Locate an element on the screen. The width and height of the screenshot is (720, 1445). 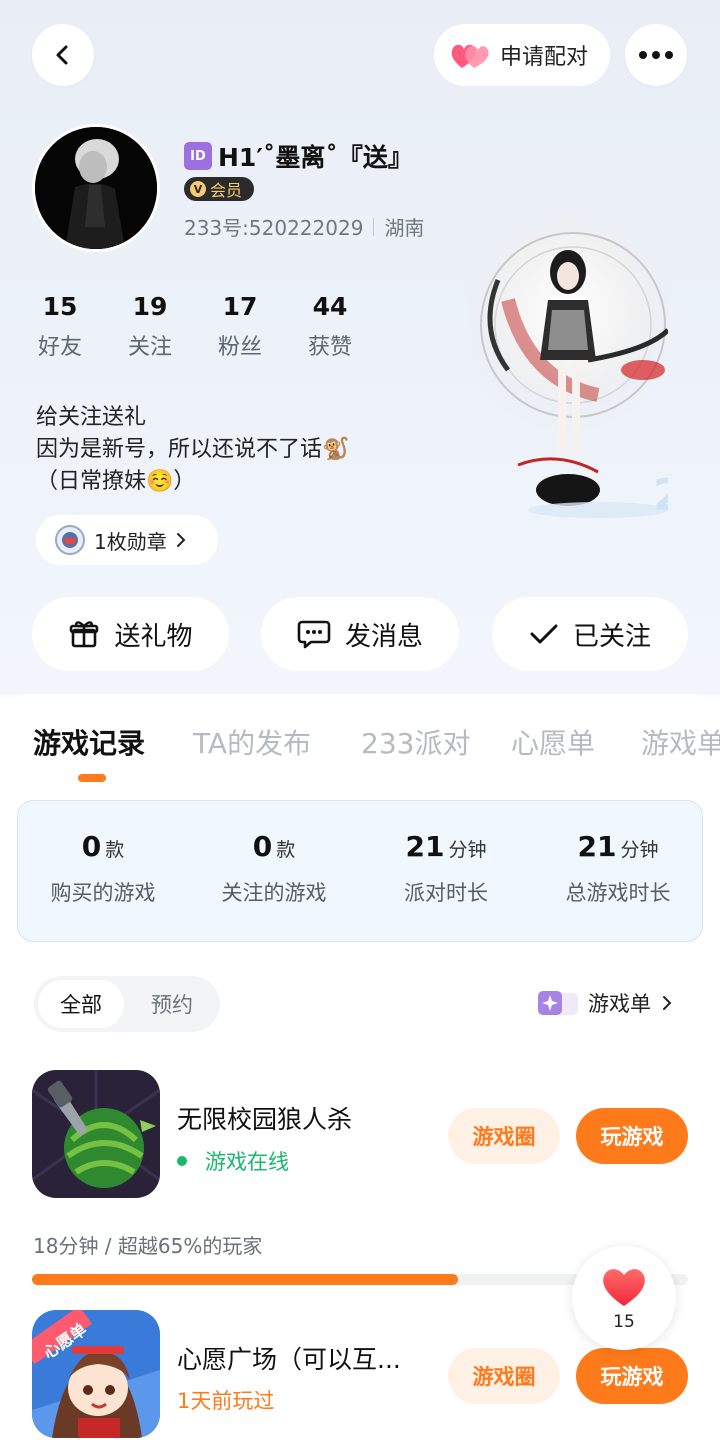
game-icon-wish-plaza: 心愿单 is located at coordinates (96, 1374).